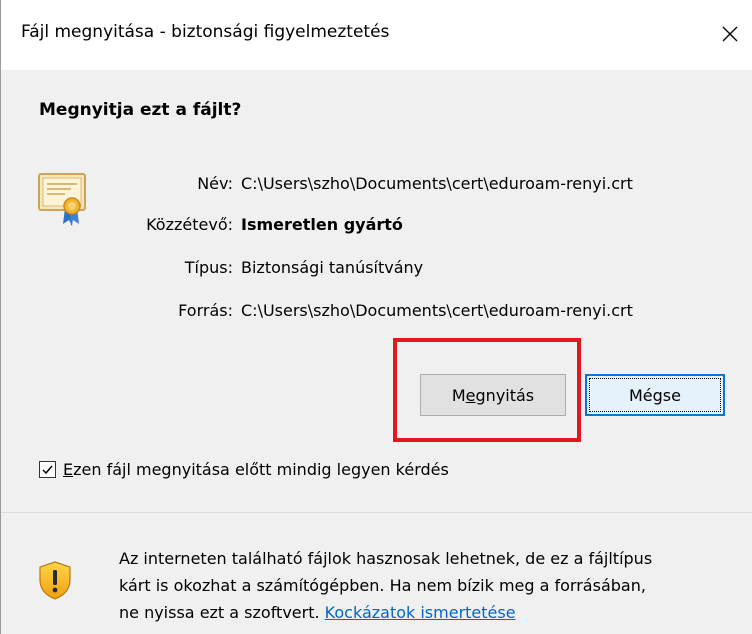 The image size is (752, 634). I want to click on cancel-button-label: Mégse, so click(655, 395).